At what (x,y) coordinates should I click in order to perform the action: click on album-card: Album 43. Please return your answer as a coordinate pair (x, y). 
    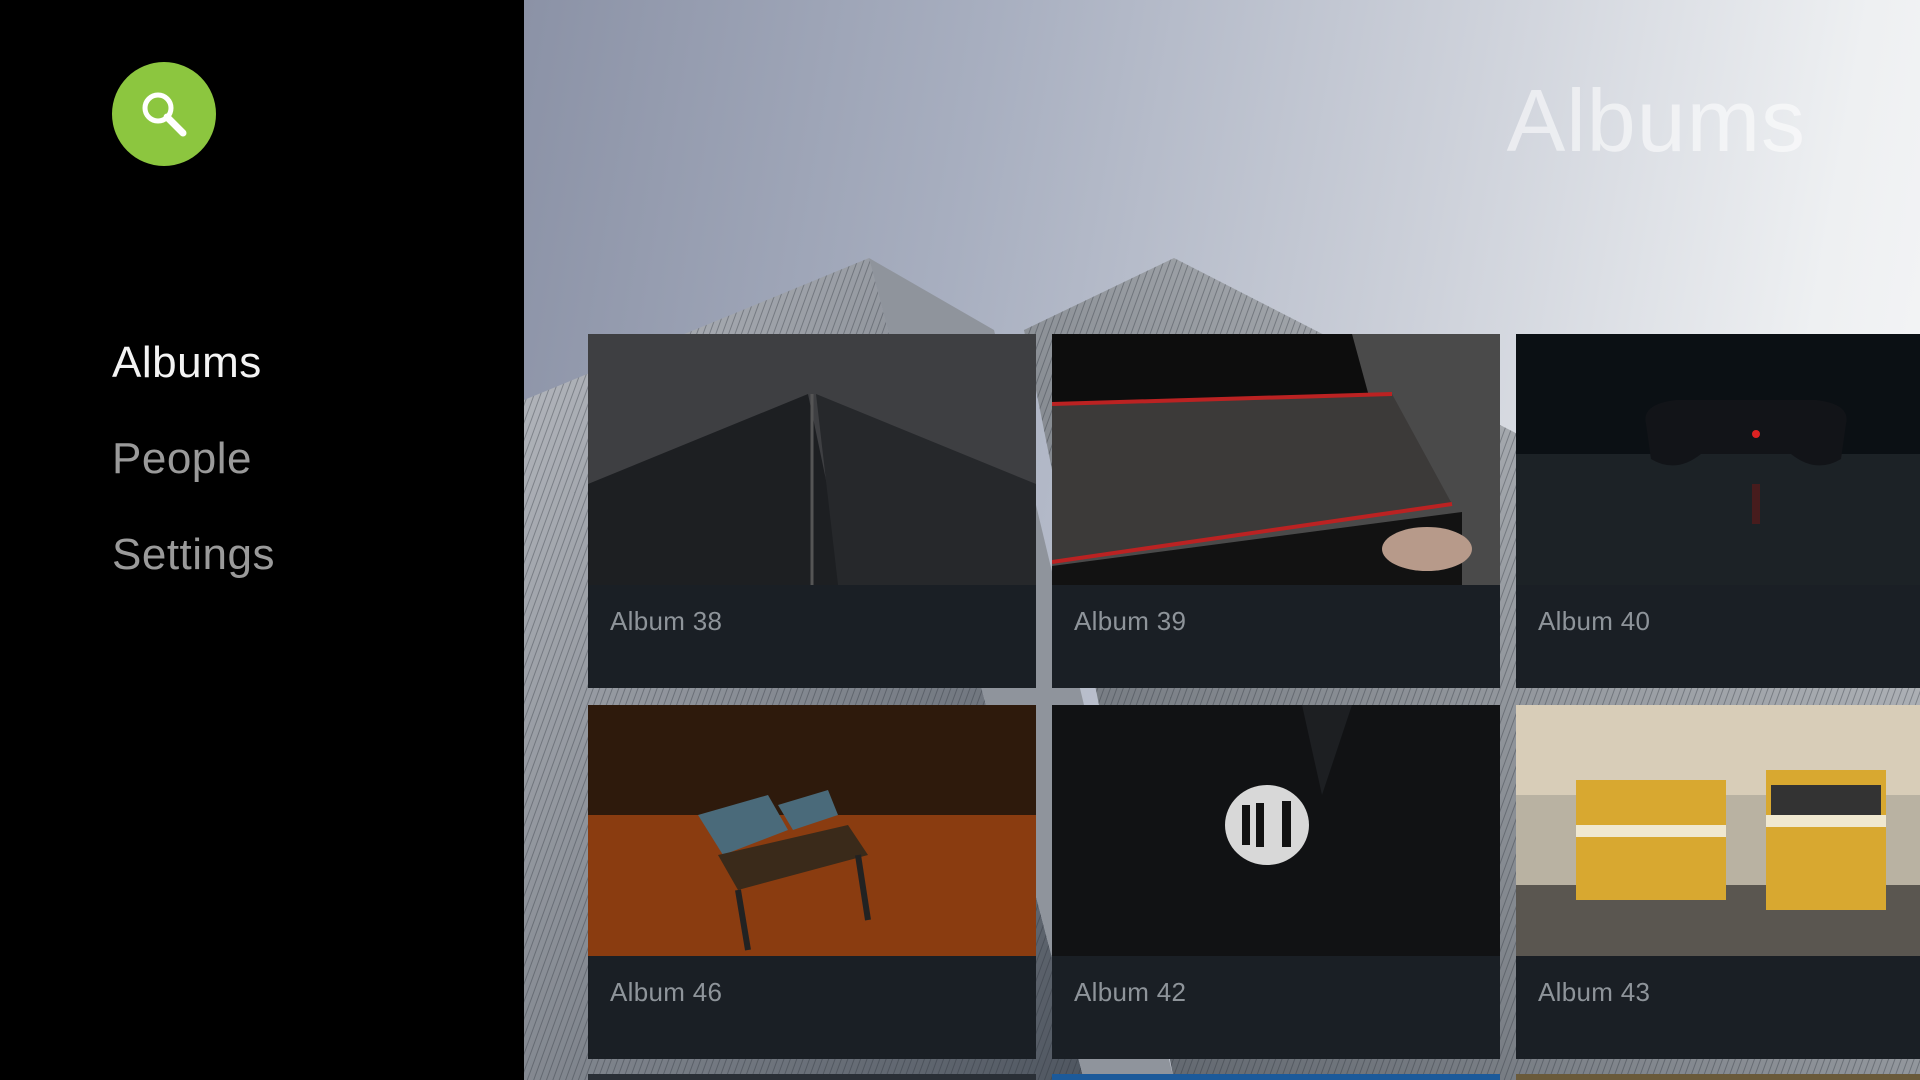
    Looking at the image, I should click on (1718, 882).